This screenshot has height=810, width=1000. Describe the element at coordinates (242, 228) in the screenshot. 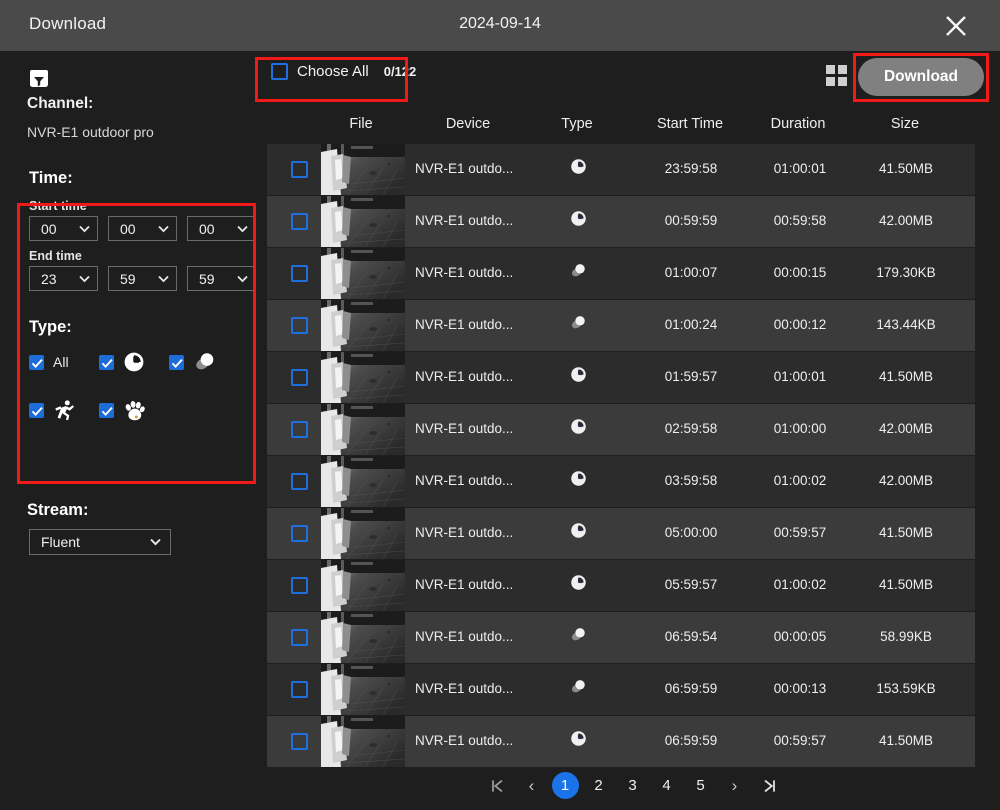

I see `chevron-down-icon` at that location.